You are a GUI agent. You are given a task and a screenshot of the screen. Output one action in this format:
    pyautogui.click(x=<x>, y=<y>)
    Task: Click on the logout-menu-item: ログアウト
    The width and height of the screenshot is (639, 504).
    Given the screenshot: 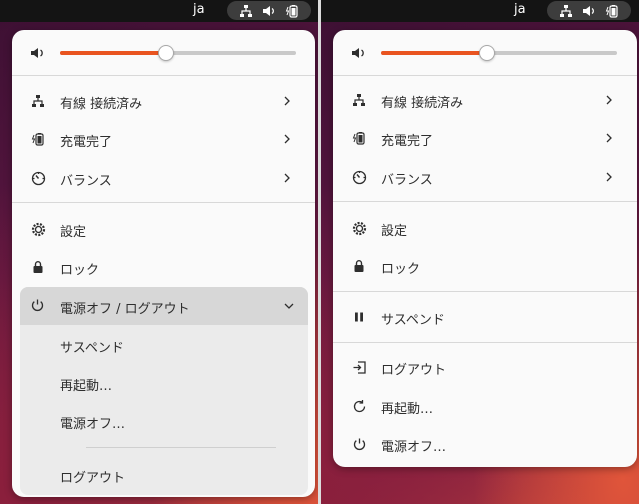 What is the action you would take?
    pyautogui.click(x=92, y=476)
    